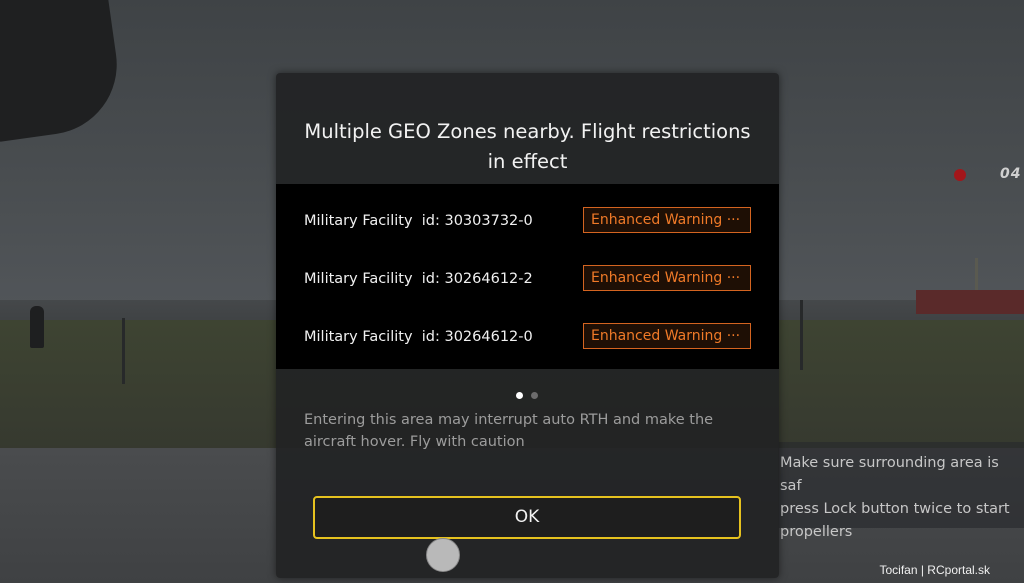 This screenshot has width=1024, height=583. What do you see at coordinates (960, 175) in the screenshot?
I see `record-indicator-icon` at bounding box center [960, 175].